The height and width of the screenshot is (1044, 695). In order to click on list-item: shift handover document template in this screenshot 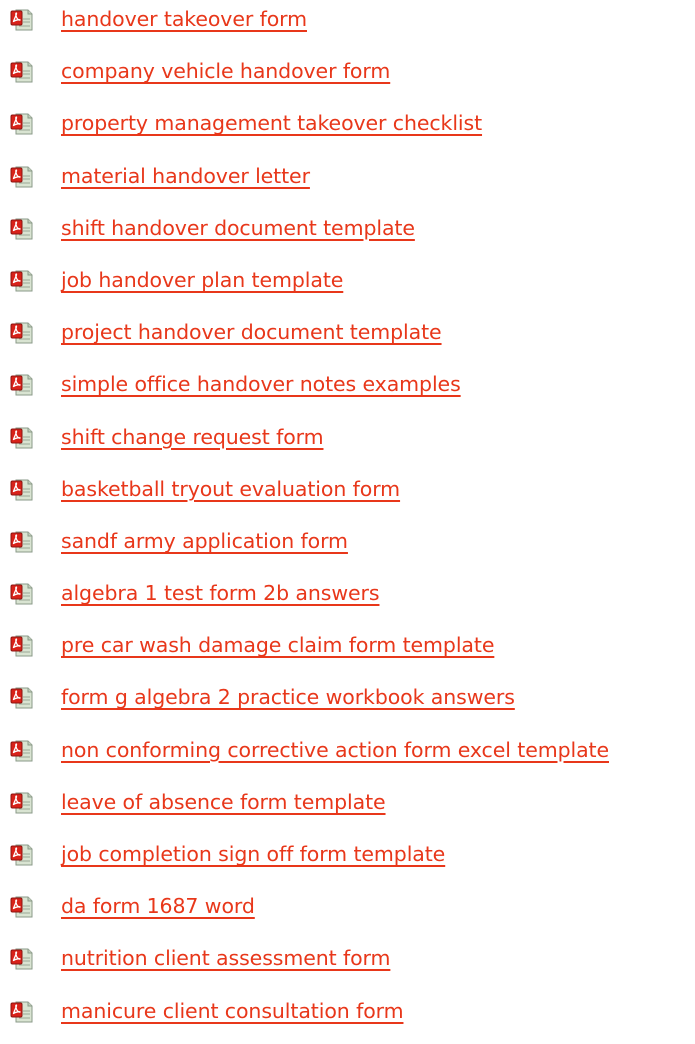, I will do `click(347, 235)`.